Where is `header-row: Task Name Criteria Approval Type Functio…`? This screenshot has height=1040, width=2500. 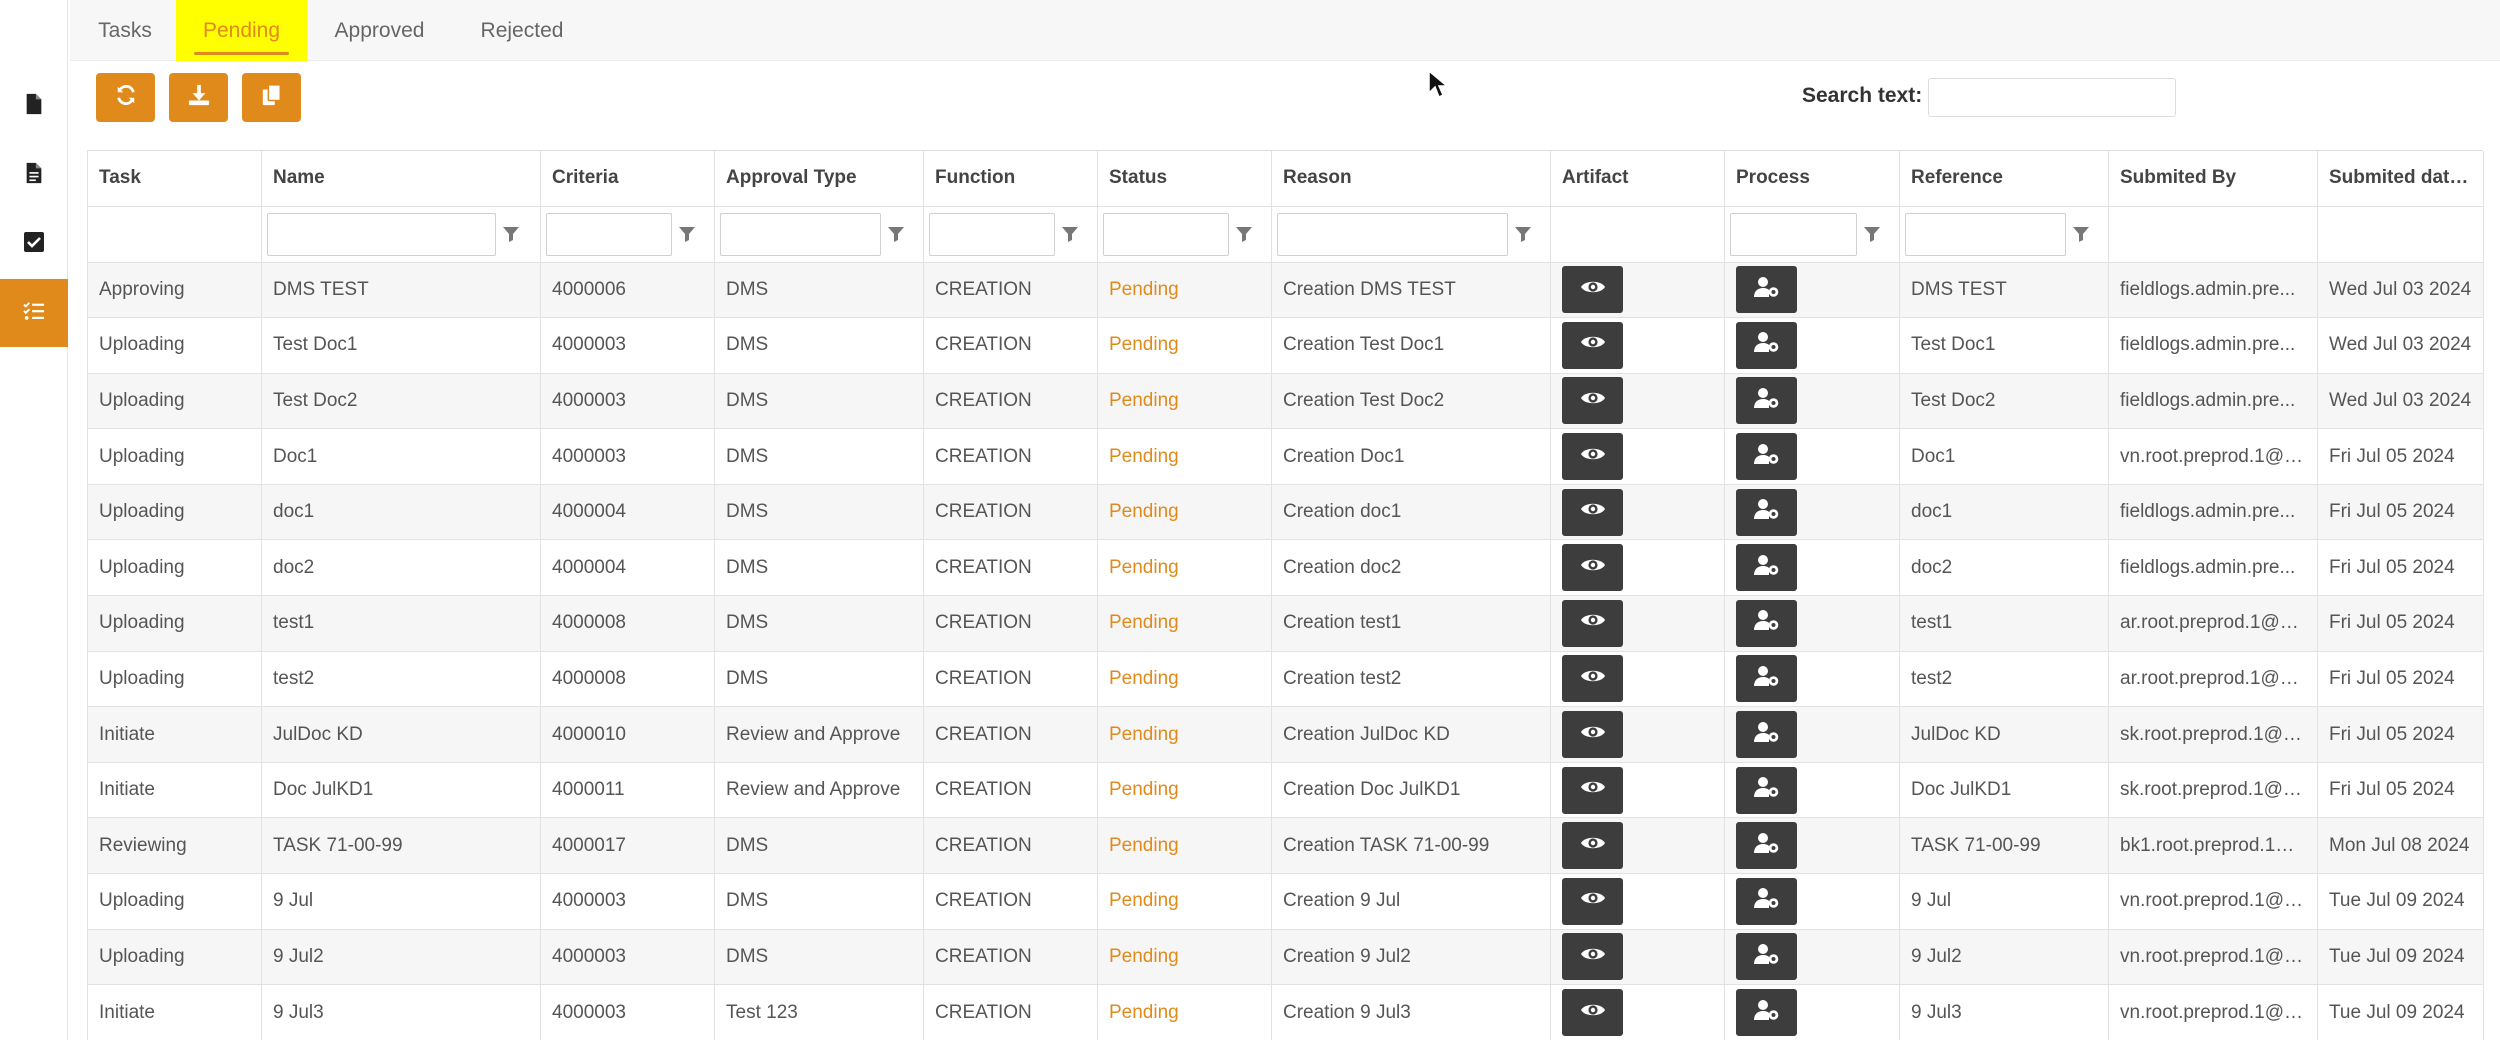 header-row: Task Name Criteria Approval Type Functio… is located at coordinates (1285, 179).